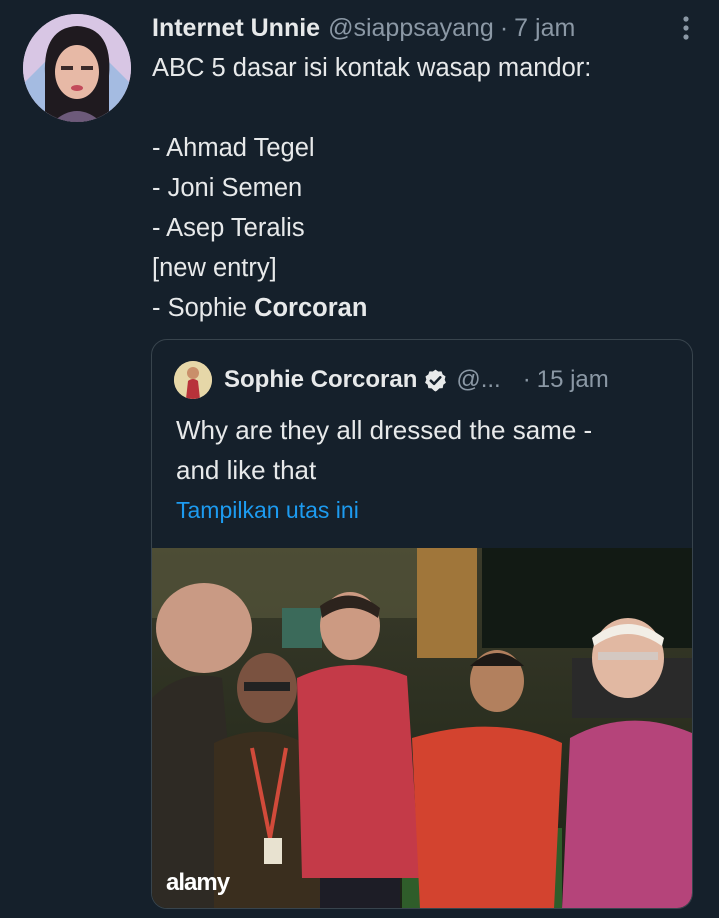 The image size is (719, 918). What do you see at coordinates (236, 28) in the screenshot?
I see `author-name: Internet Unnie` at bounding box center [236, 28].